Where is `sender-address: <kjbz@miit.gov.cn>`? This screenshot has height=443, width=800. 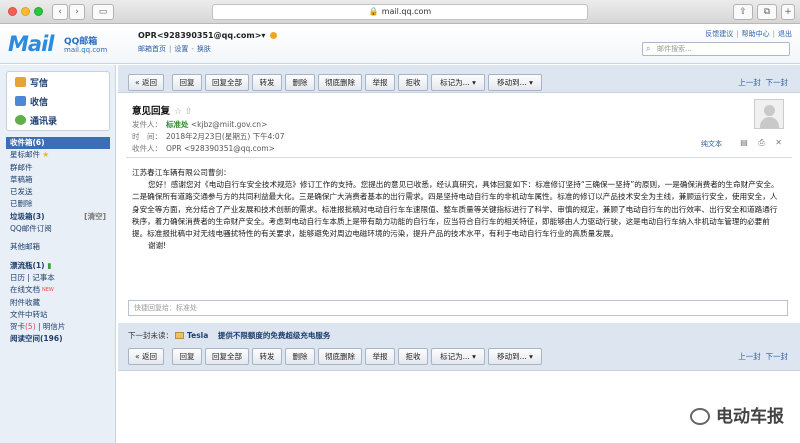
sender-address: <kjbz@miit.gov.cn> is located at coordinates (229, 124).